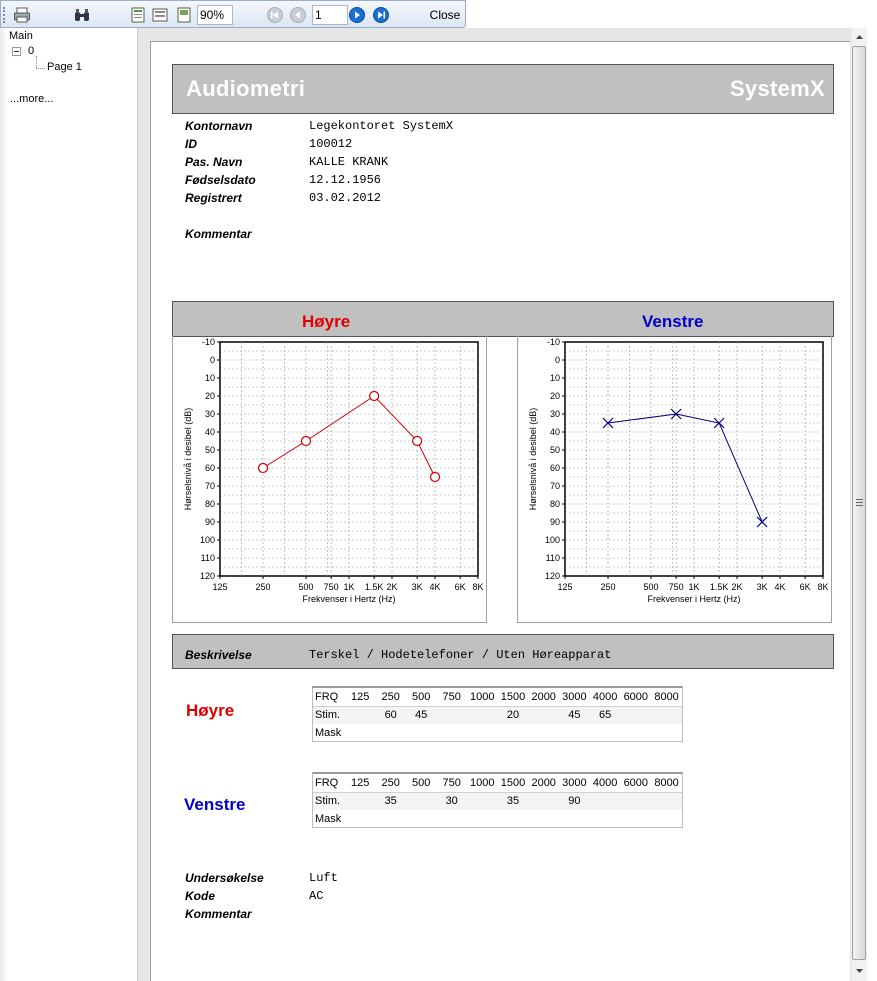  What do you see at coordinates (381, 15) in the screenshot?
I see `last-page-button` at bounding box center [381, 15].